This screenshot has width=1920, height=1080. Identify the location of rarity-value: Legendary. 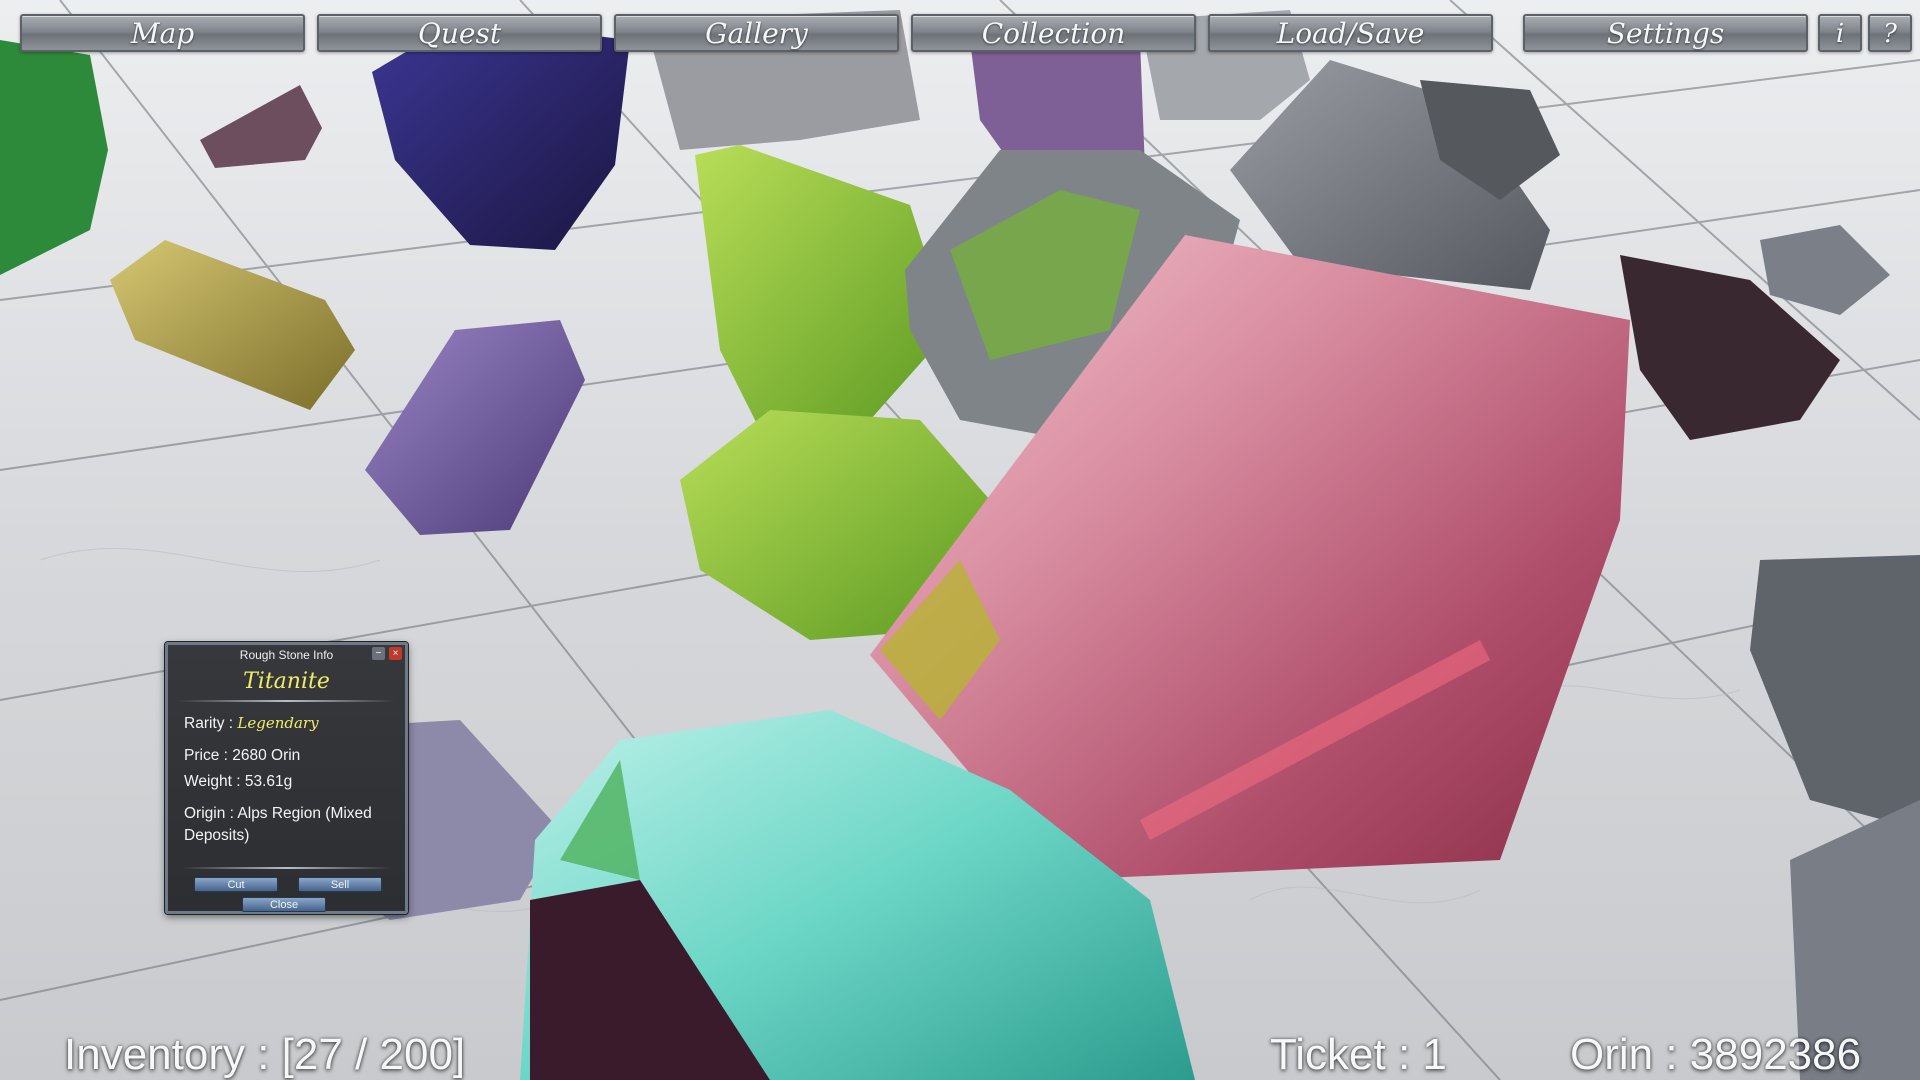
(278, 723).